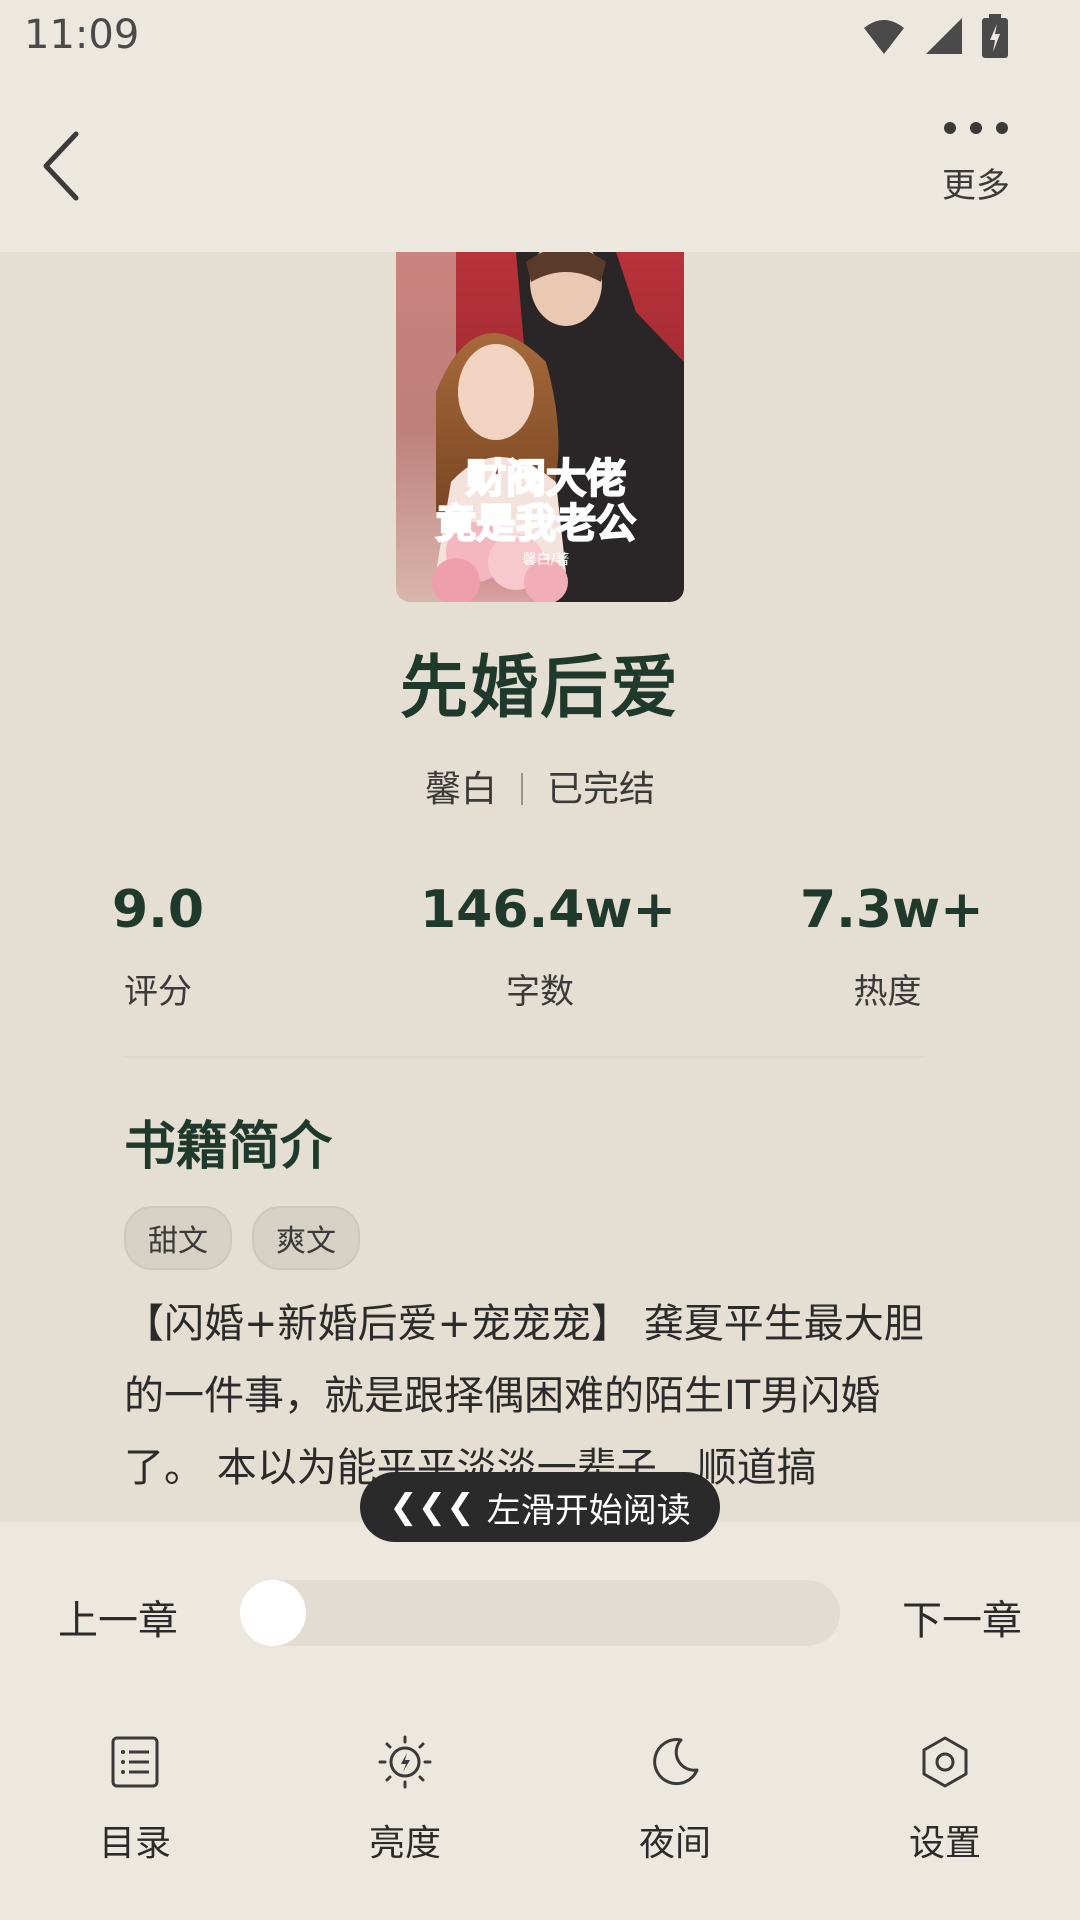 This screenshot has height=1920, width=1080. I want to click on status-icons, so click(935, 36).